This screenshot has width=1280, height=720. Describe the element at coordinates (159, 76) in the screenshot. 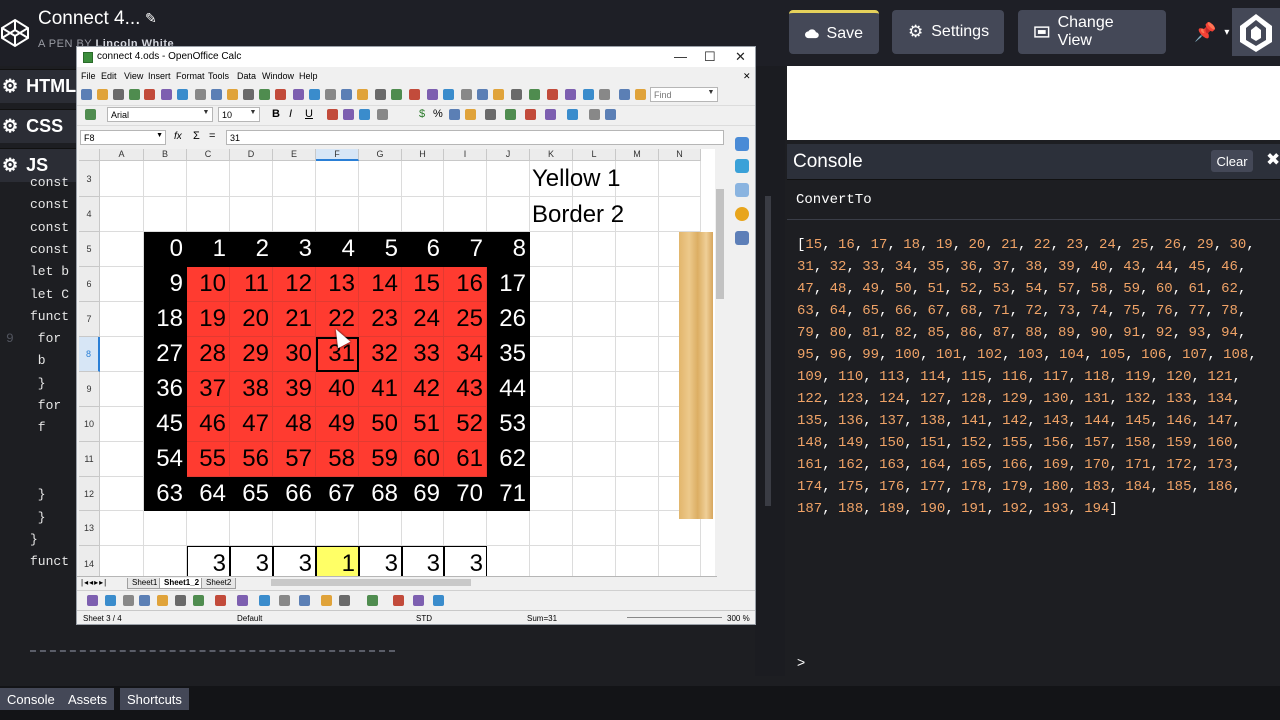

I see `menu-insert: Insert` at that location.